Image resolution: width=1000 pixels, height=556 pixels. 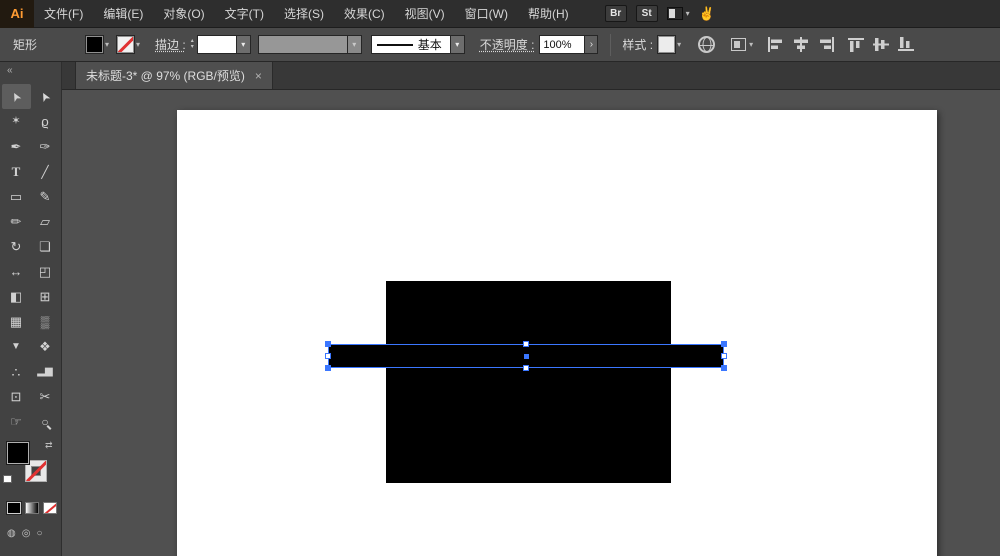 What do you see at coordinates (16, 296) in the screenshot?
I see `shape-builder-tool: ◧` at bounding box center [16, 296].